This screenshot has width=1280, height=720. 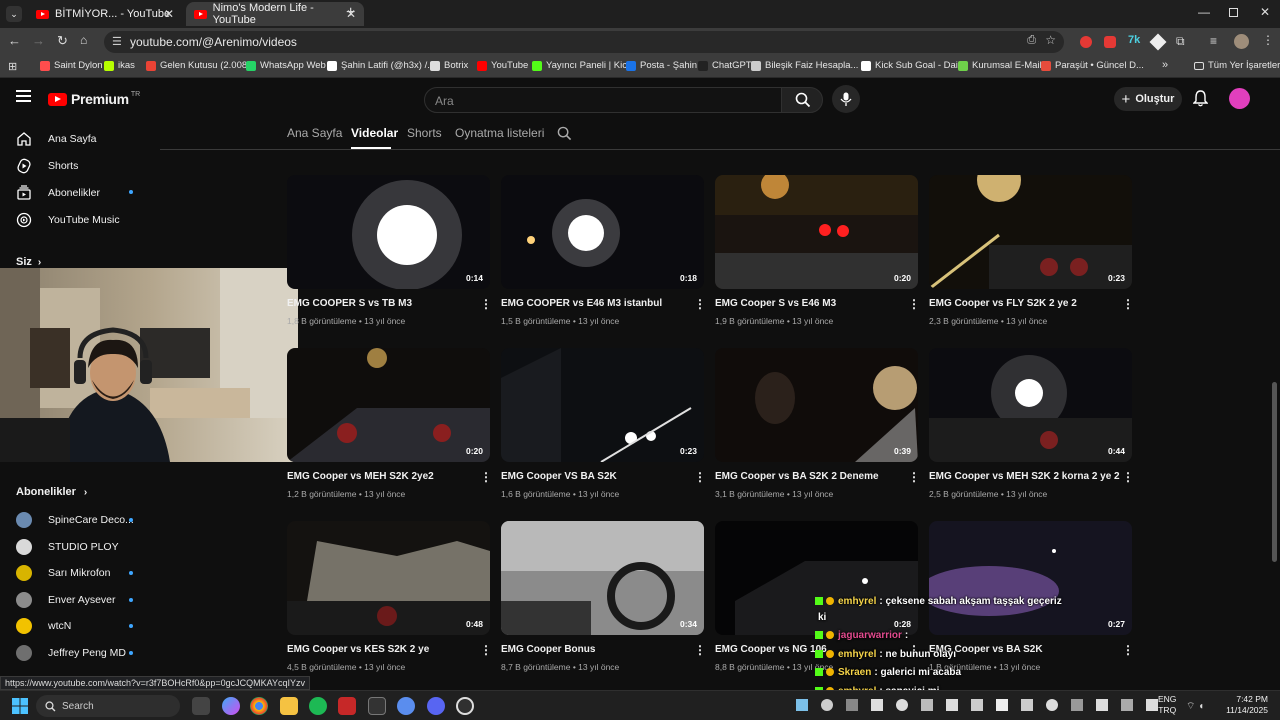 What do you see at coordinates (582, 65) in the screenshot?
I see `bookmark-item: Yayıncı Paneli | Kick` at bounding box center [582, 65].